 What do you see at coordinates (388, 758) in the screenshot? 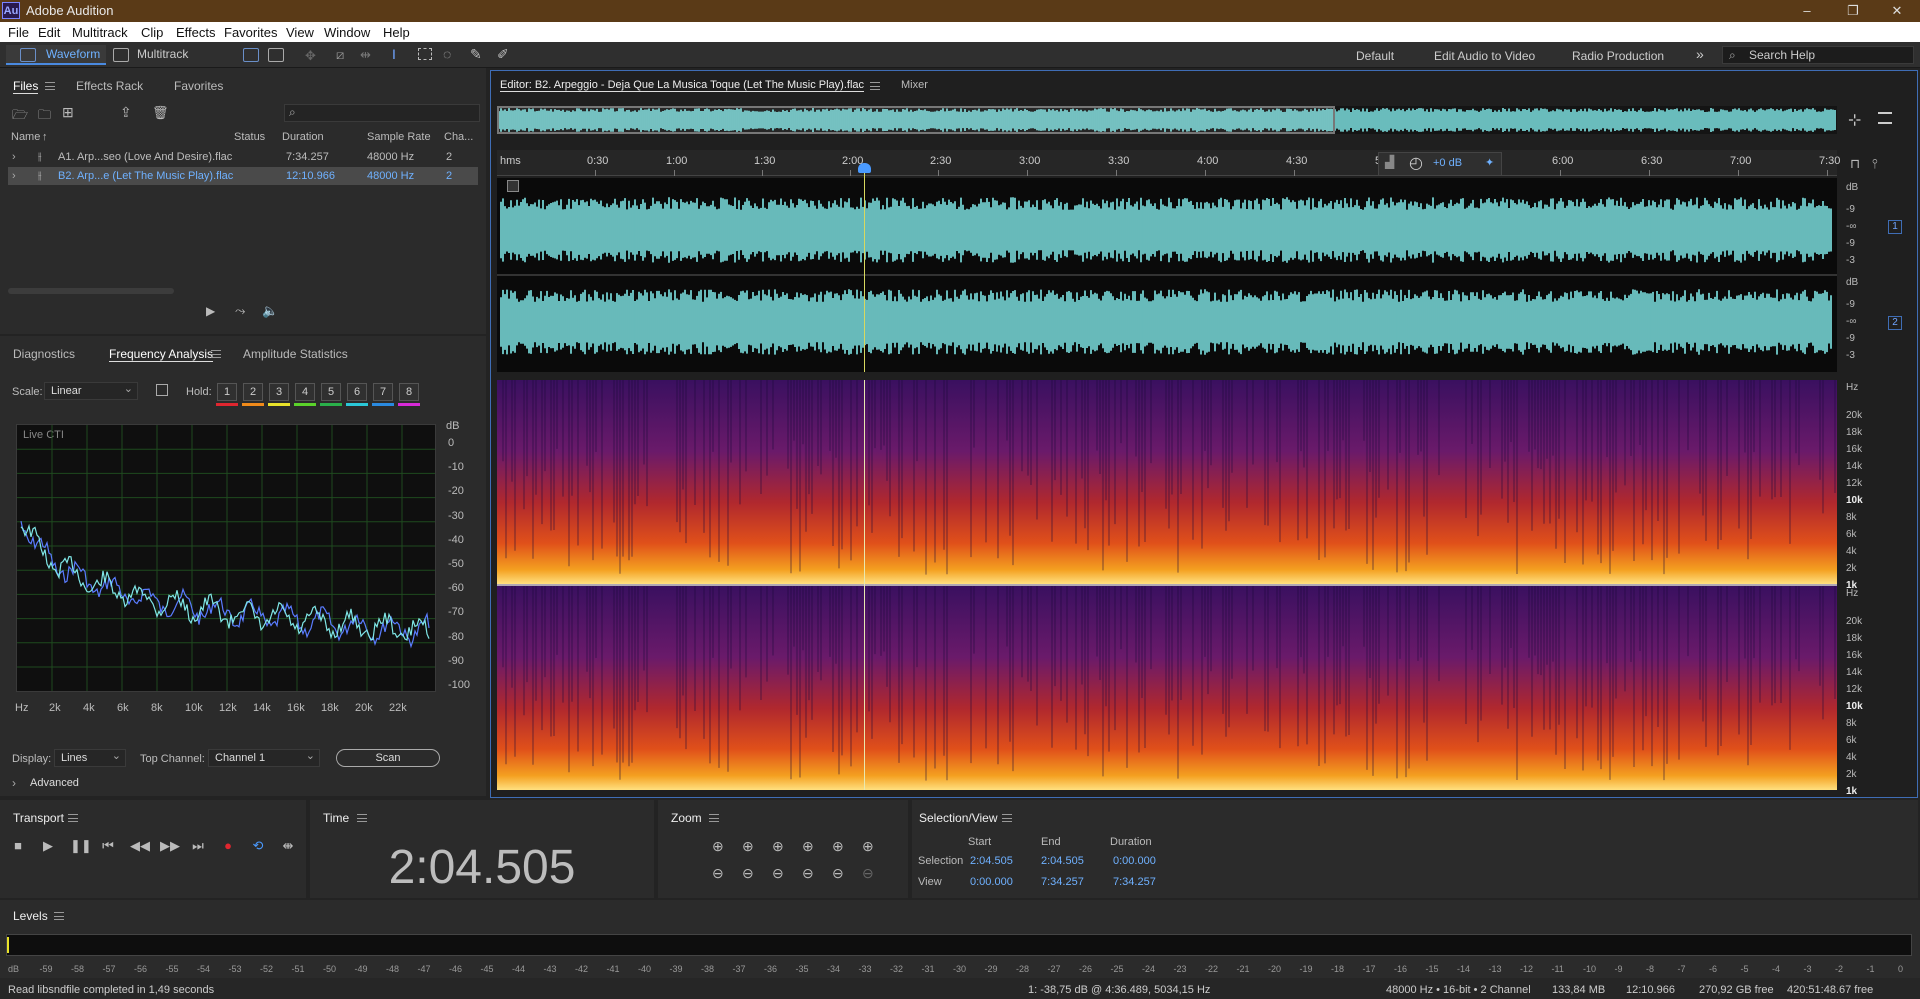
I see `scan-button: Scan` at bounding box center [388, 758].